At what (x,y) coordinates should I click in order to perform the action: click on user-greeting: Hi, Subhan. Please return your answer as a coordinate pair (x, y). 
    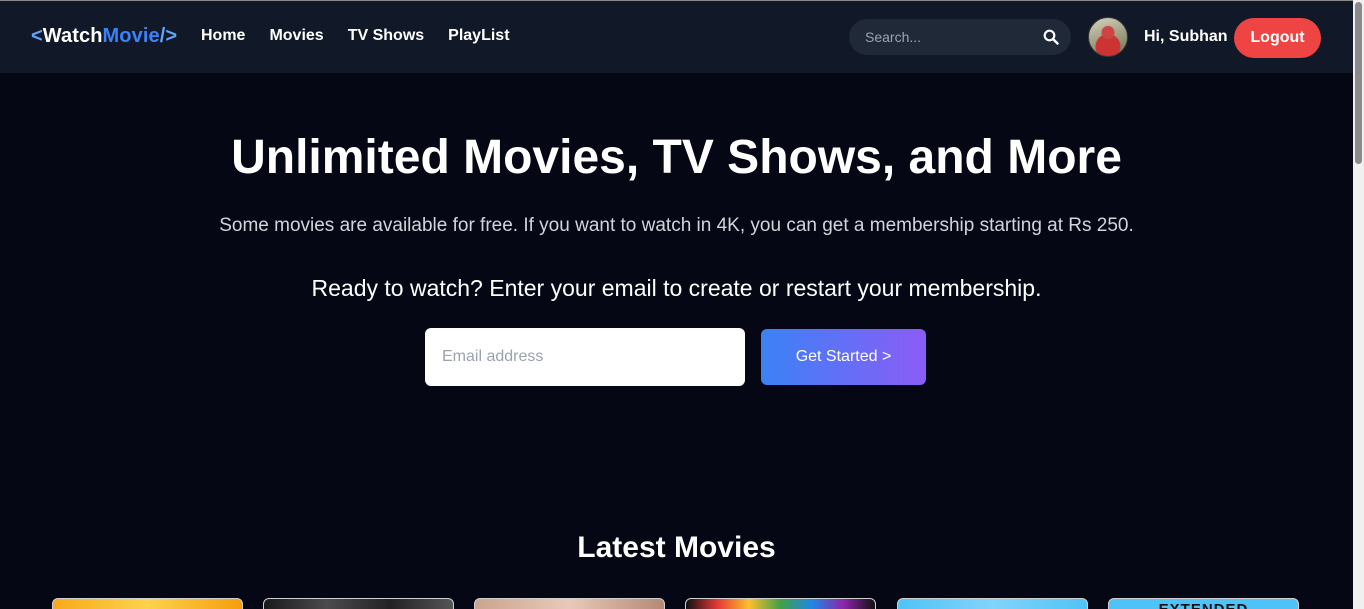
    Looking at the image, I should click on (1186, 36).